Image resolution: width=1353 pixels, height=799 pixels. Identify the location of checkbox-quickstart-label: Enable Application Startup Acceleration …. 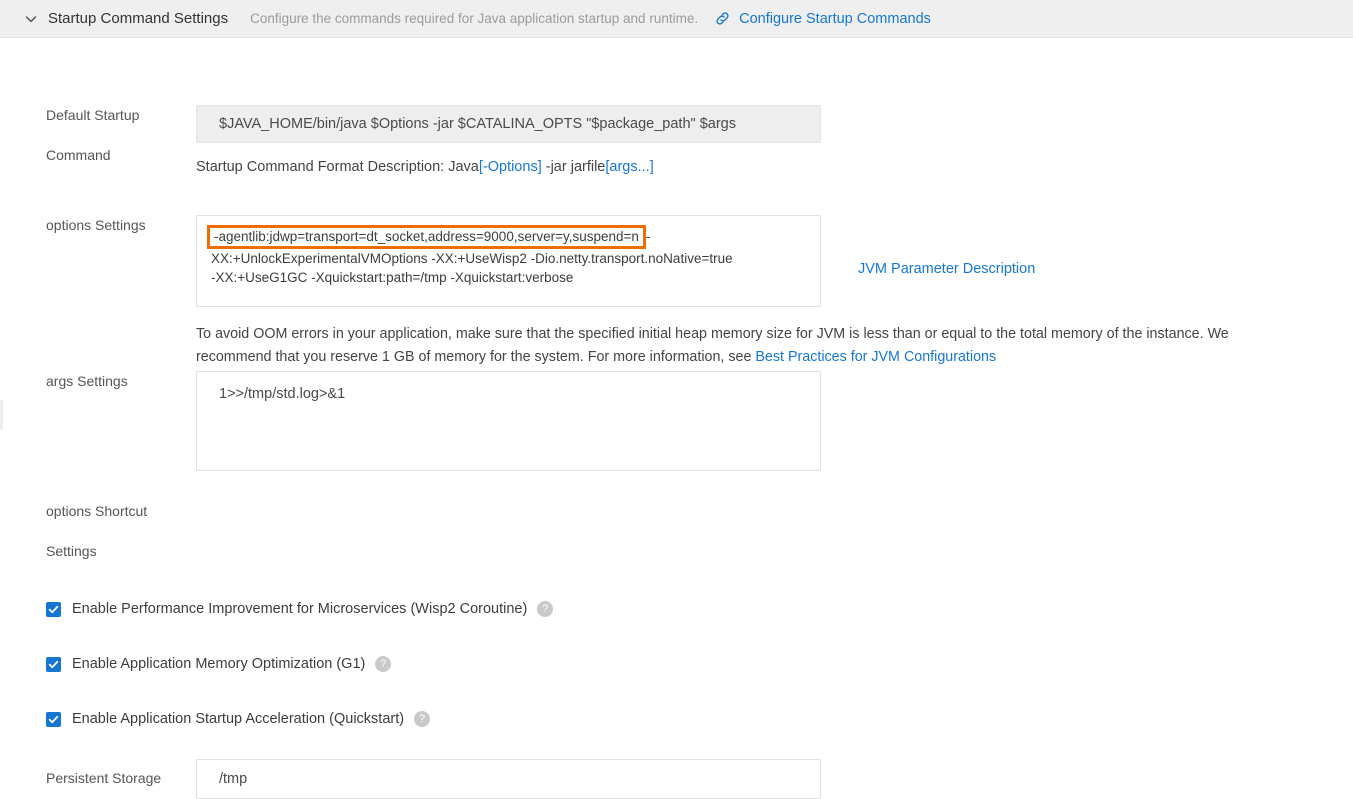
(238, 719).